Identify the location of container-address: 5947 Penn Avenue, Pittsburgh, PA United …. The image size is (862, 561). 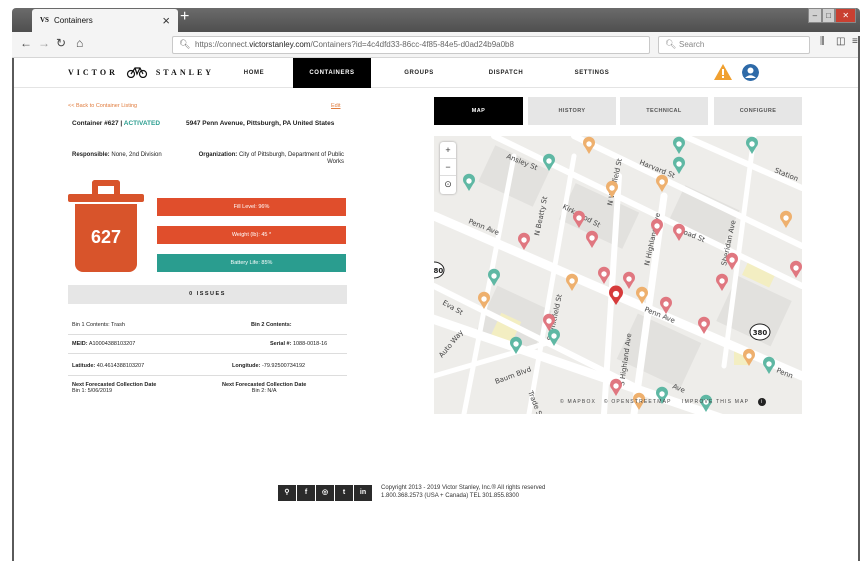
(260, 123).